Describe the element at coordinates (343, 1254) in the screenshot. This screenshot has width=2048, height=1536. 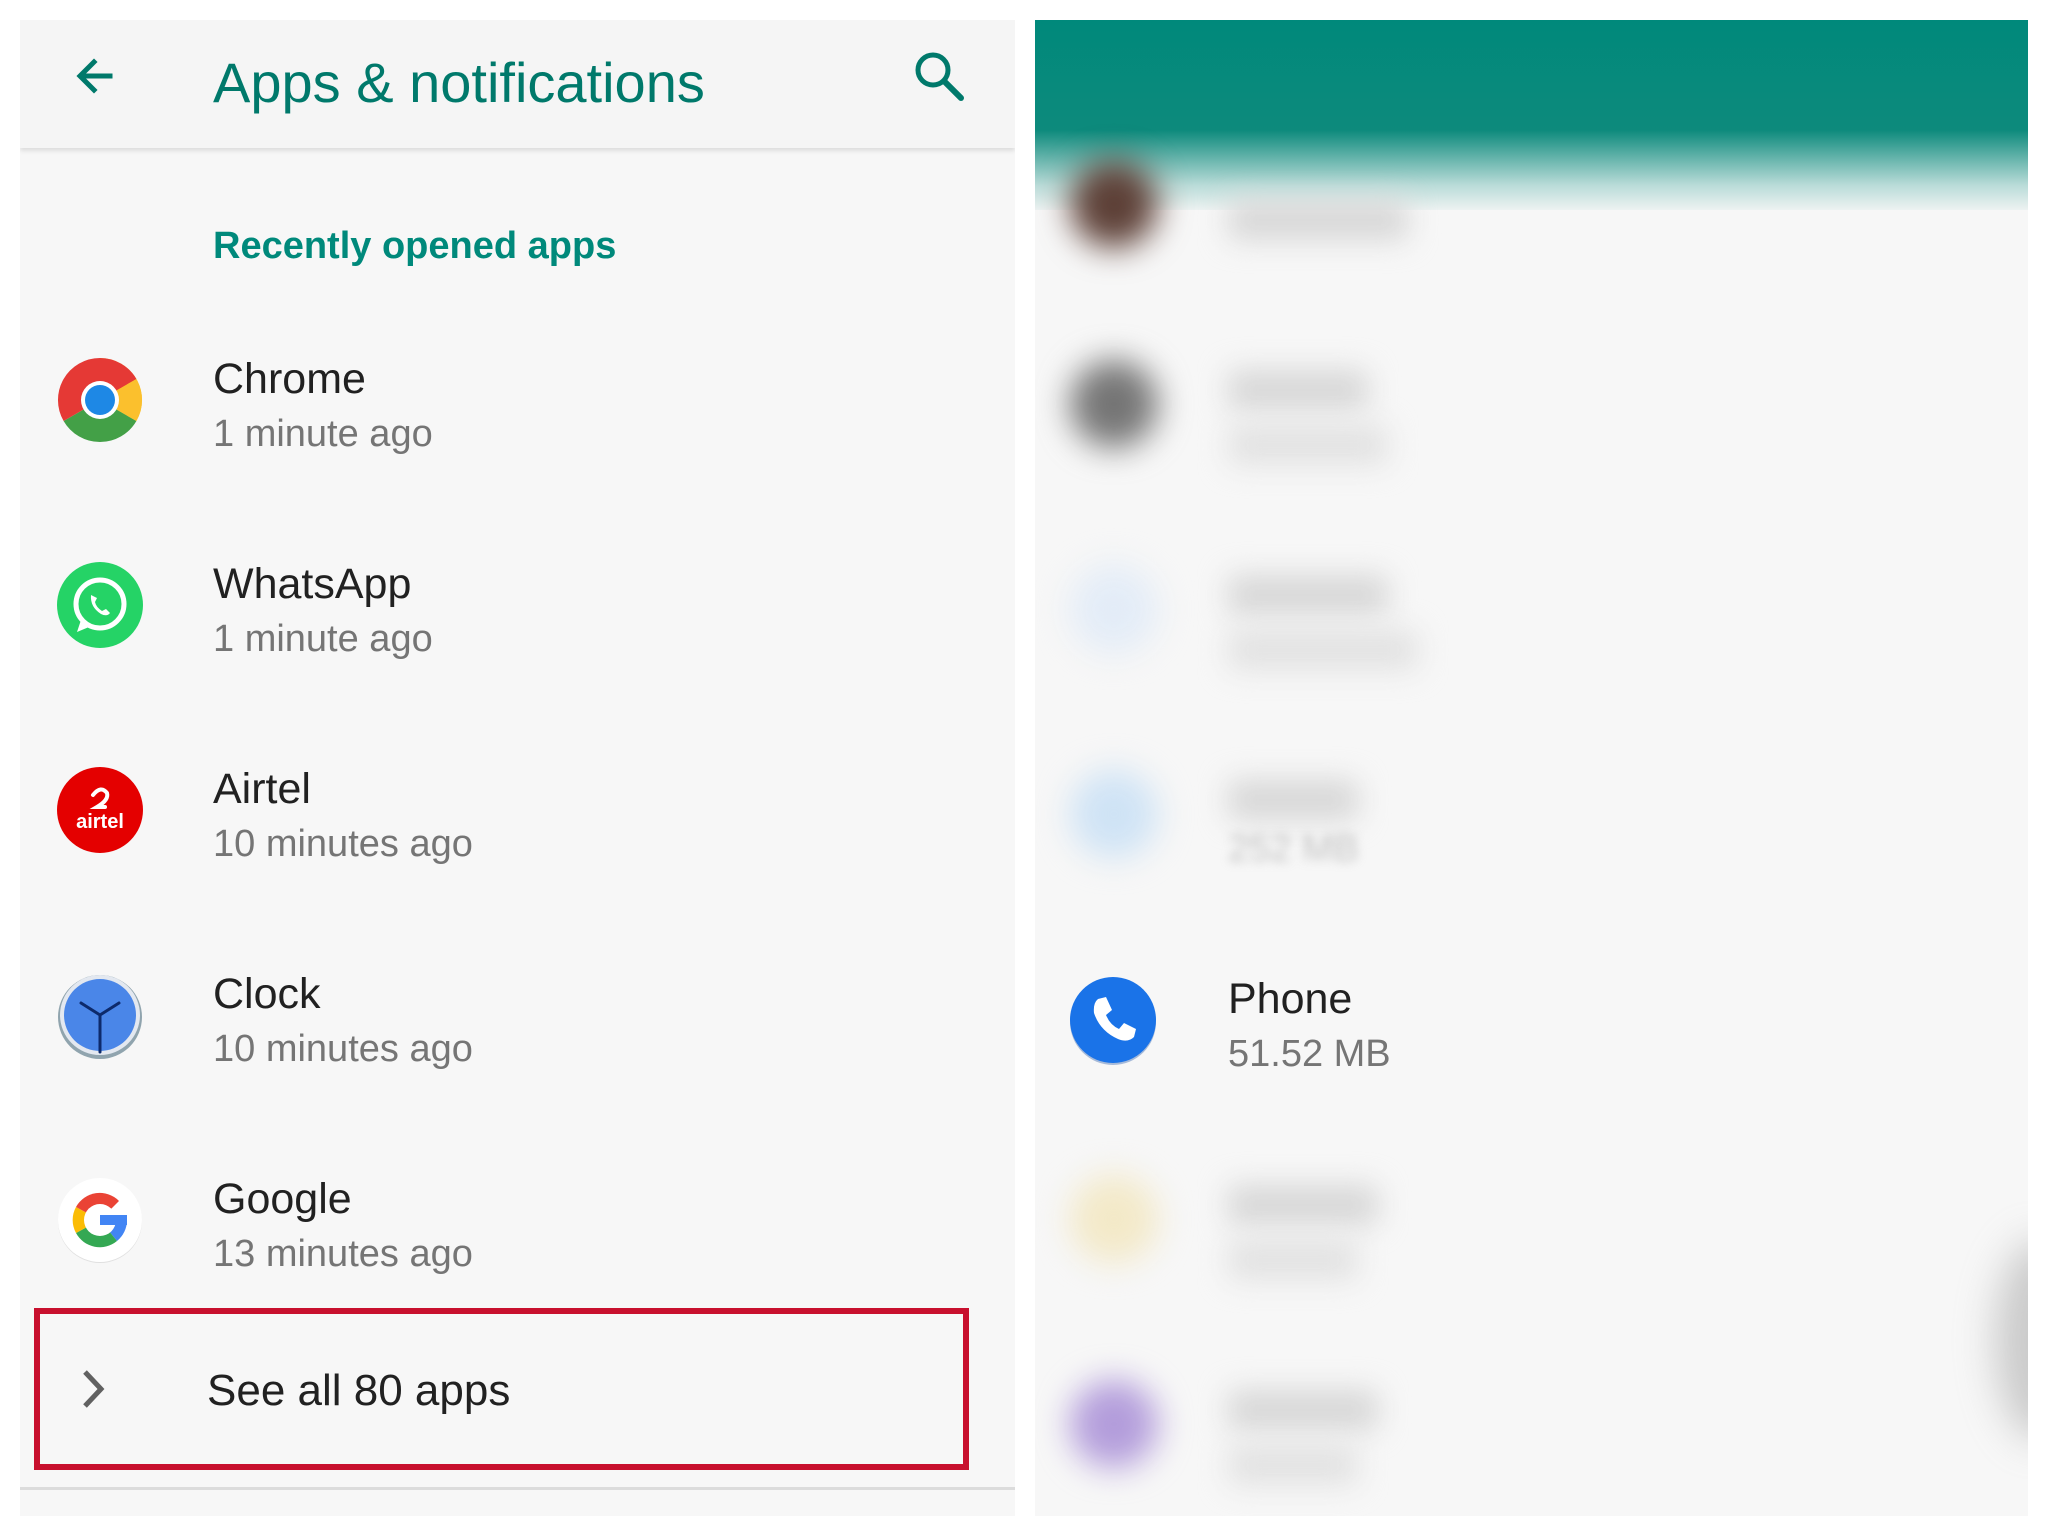
I see `app-last-opened: 13 minutes ago` at that location.